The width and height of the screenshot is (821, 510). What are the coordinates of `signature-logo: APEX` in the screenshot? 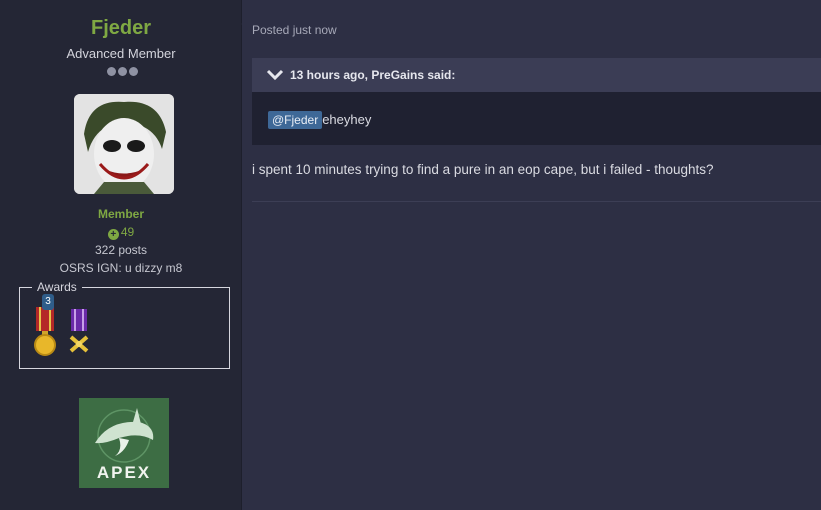 It's located at (124, 443).